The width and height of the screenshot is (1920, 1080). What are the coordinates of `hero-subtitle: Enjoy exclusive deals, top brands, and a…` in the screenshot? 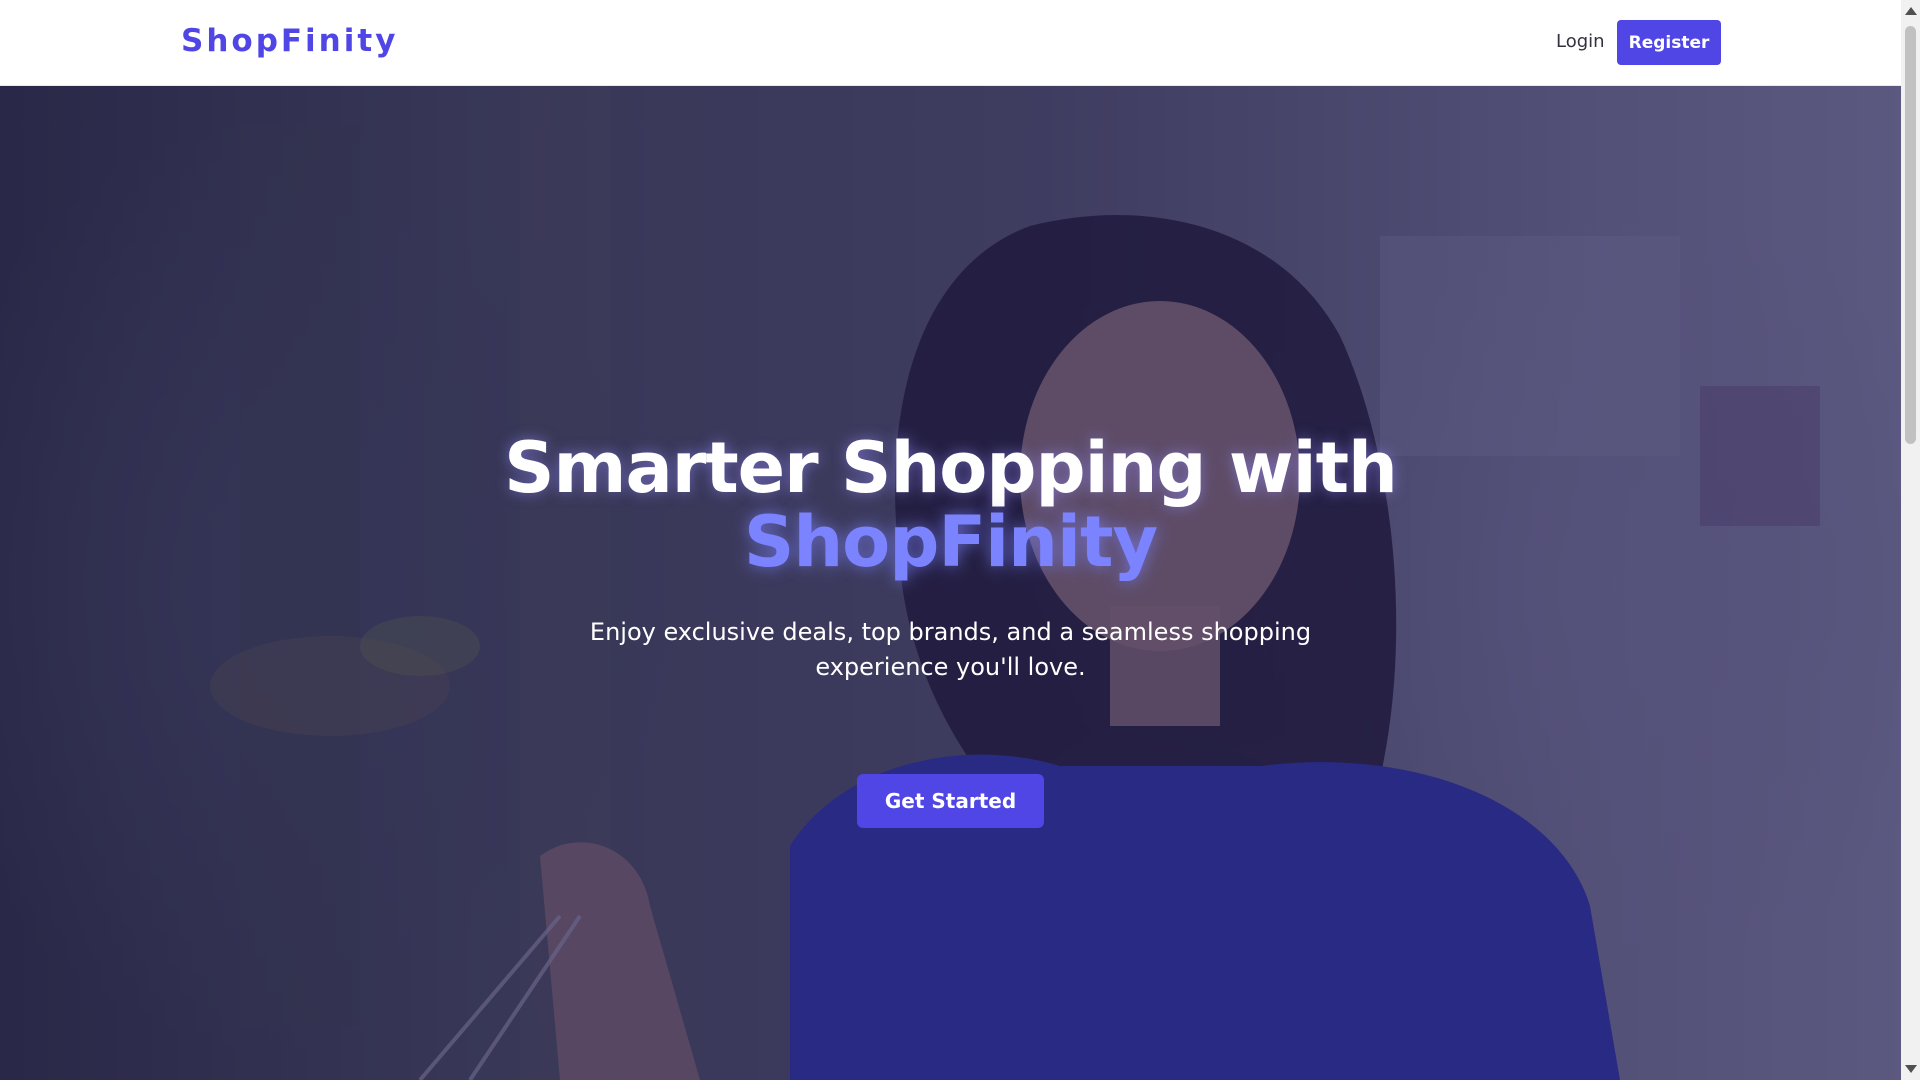 It's located at (950, 649).